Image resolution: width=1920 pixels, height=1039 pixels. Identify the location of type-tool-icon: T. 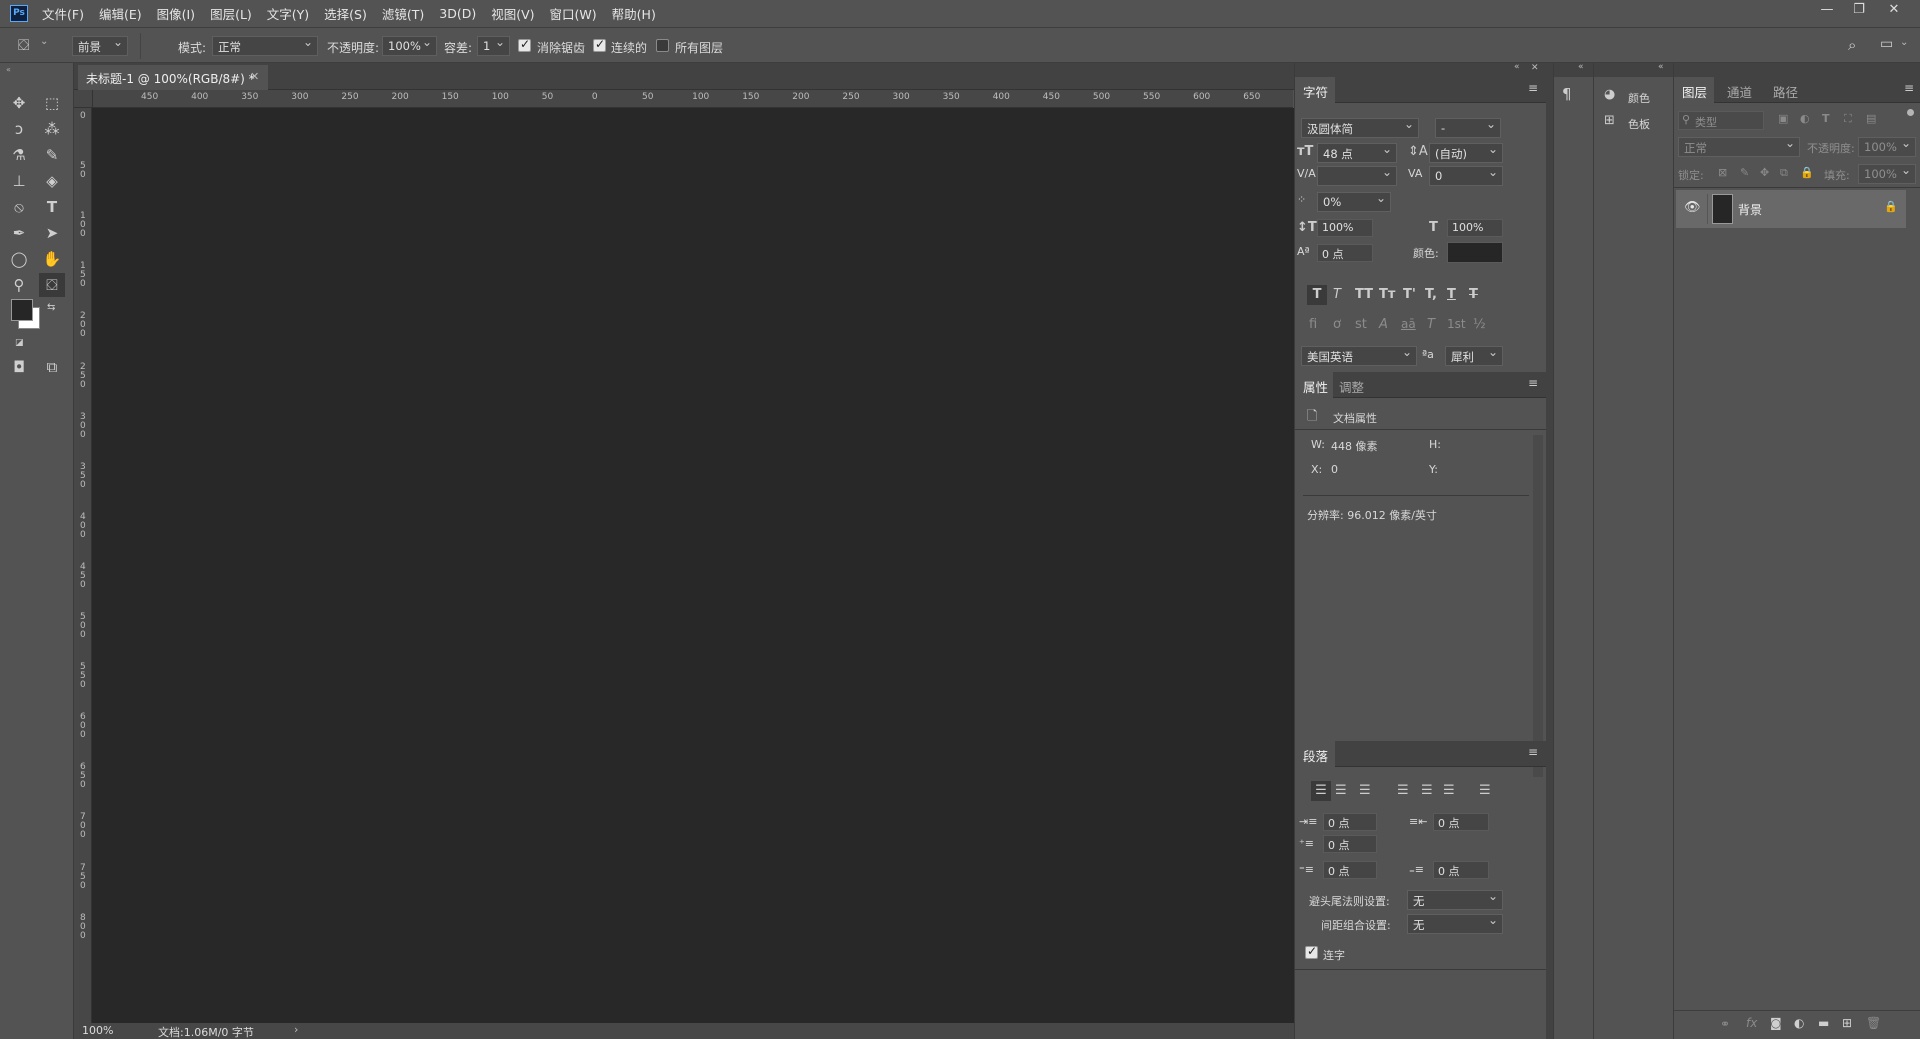
(52, 207).